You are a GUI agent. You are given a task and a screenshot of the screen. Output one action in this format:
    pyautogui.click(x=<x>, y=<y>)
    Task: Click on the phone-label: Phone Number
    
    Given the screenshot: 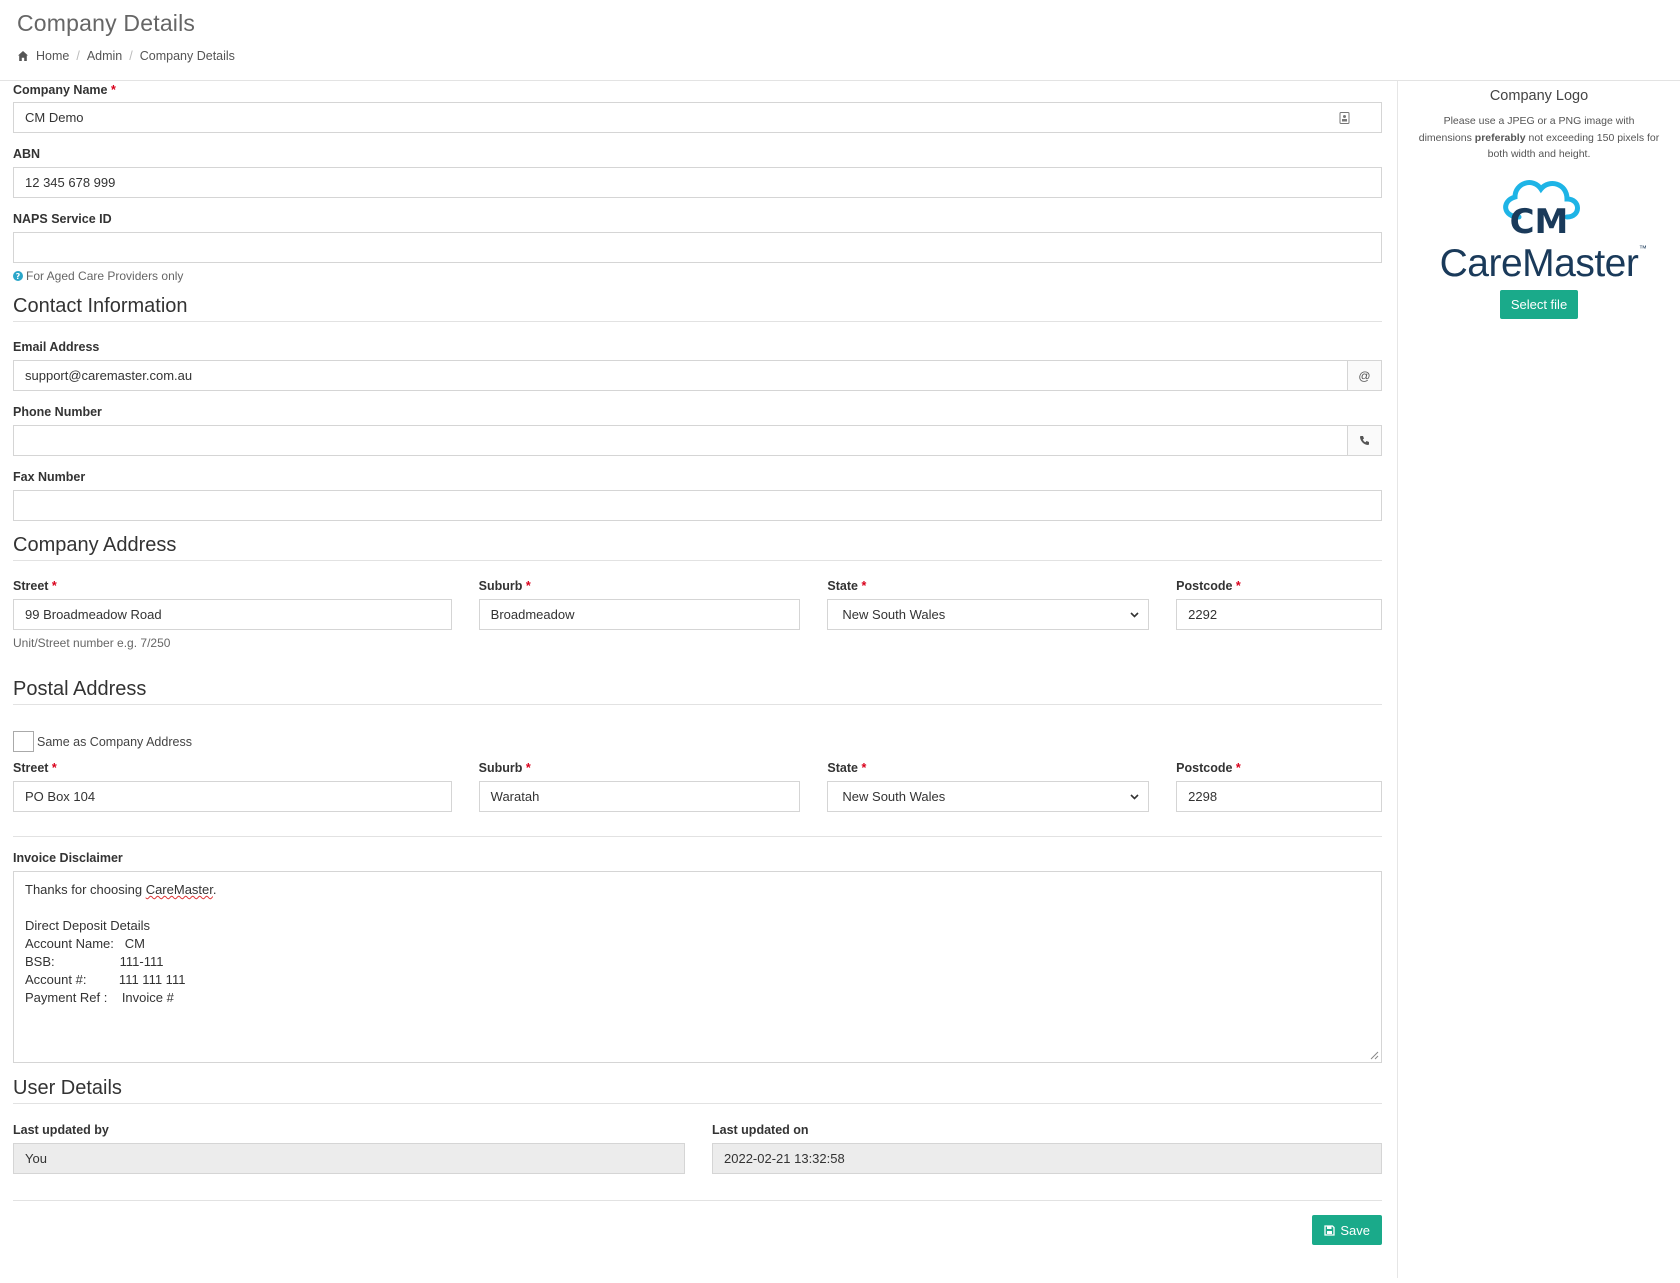 What is the action you would take?
    pyautogui.click(x=57, y=412)
    